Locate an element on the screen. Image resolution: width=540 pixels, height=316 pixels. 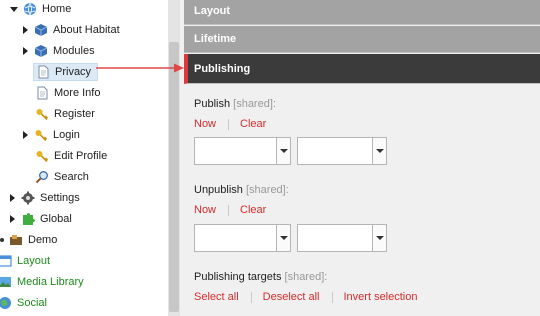
tree-item-privacy: Privacy is located at coordinates (66, 72).